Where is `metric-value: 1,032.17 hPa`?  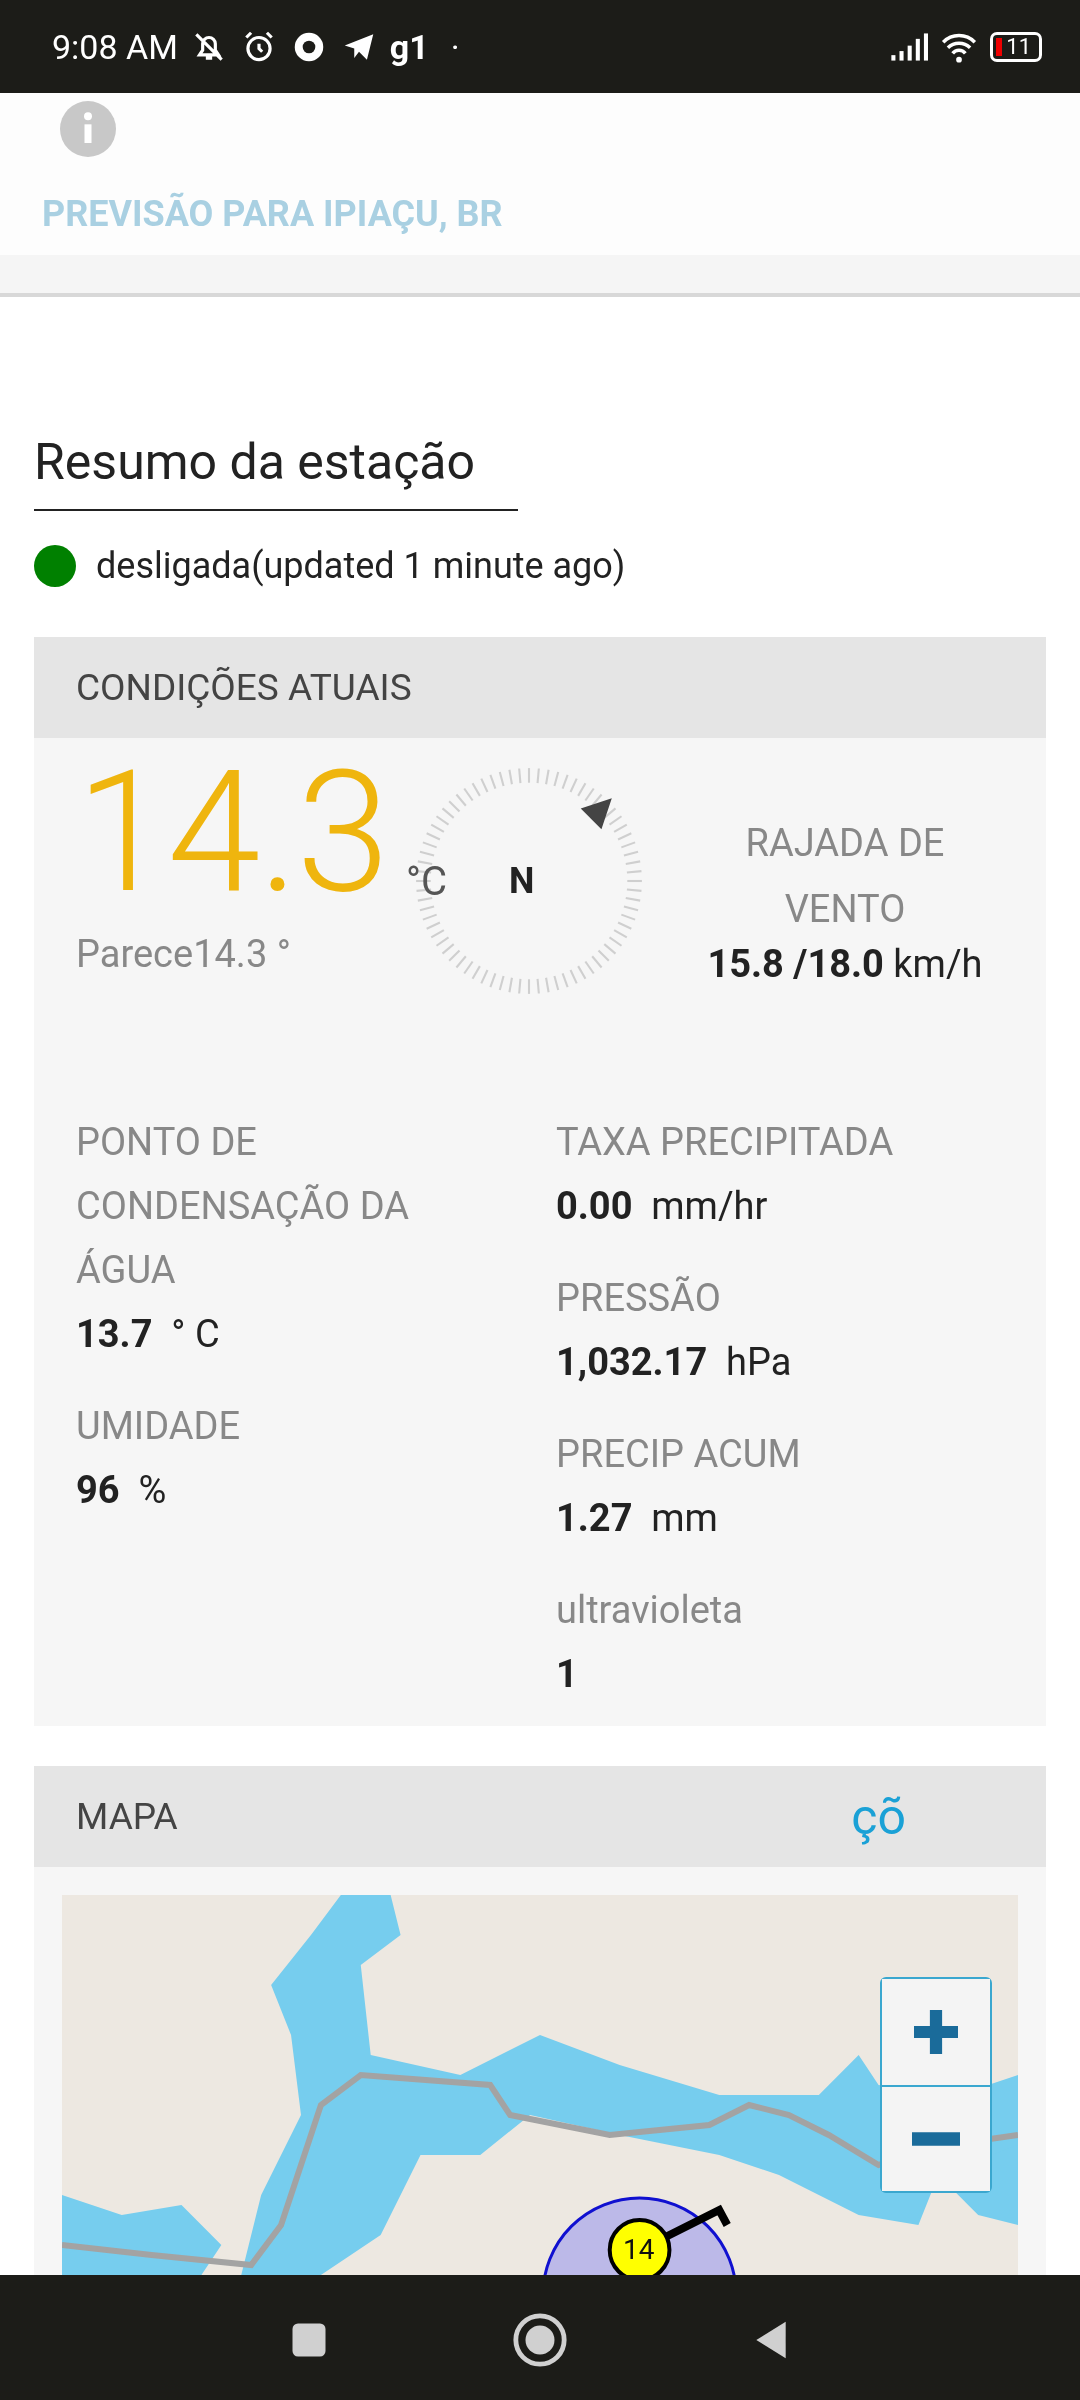
metric-value: 1,032.17 hPa is located at coordinates (674, 1362).